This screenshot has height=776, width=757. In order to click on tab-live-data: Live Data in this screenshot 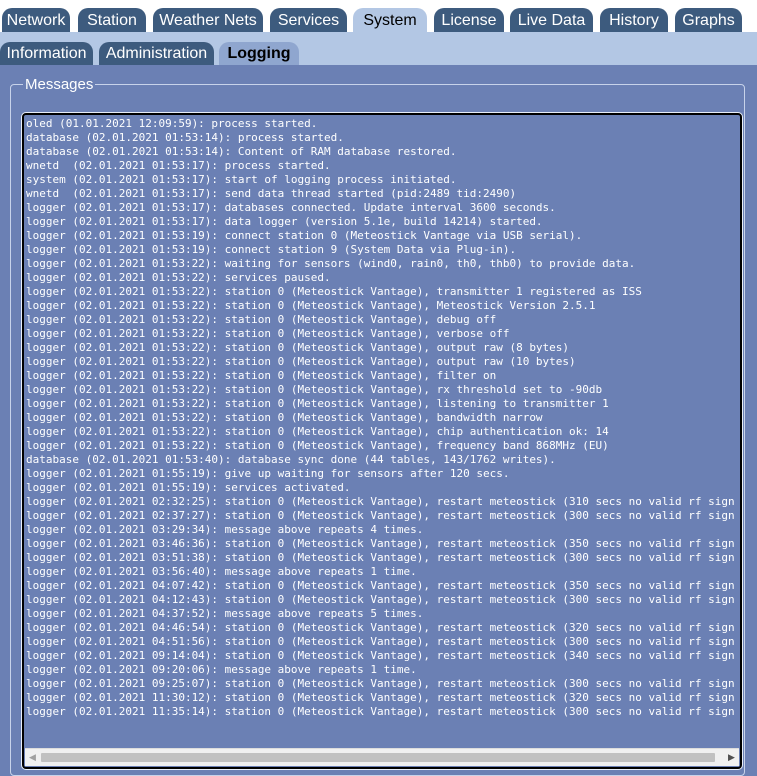, I will do `click(551, 20)`.